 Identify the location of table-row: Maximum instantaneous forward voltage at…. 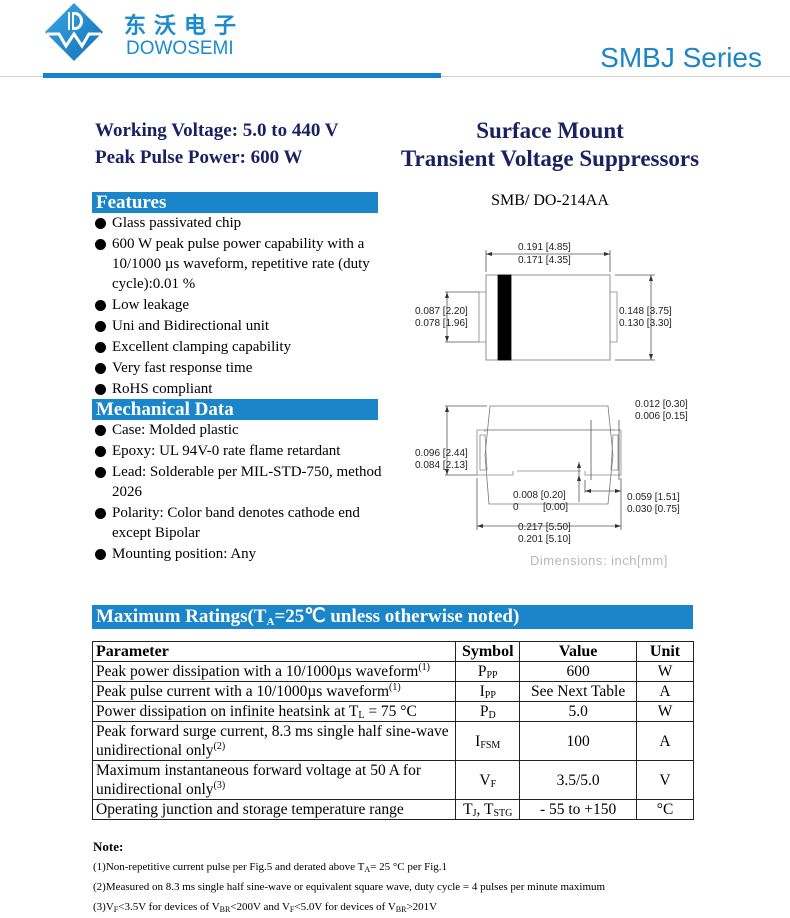
(392, 780).